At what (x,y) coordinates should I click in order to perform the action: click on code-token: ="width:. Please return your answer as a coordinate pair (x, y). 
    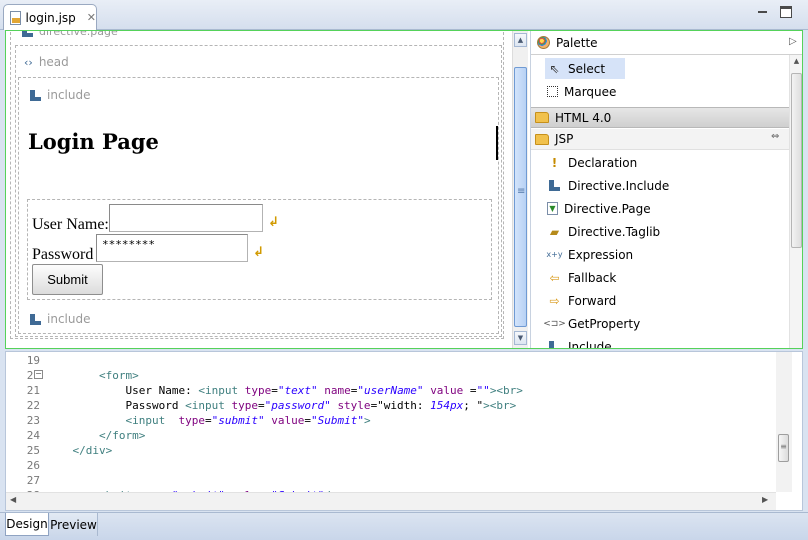
    Looking at the image, I should click on (400, 405).